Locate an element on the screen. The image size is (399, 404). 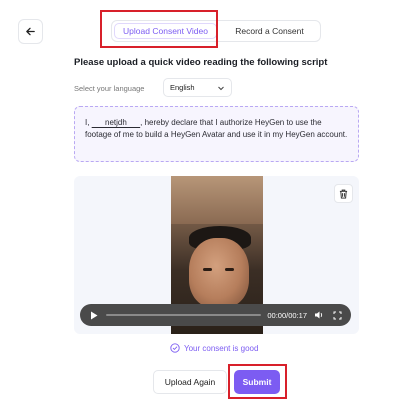
upload-again-button: Upload Again is located at coordinates (190, 382).